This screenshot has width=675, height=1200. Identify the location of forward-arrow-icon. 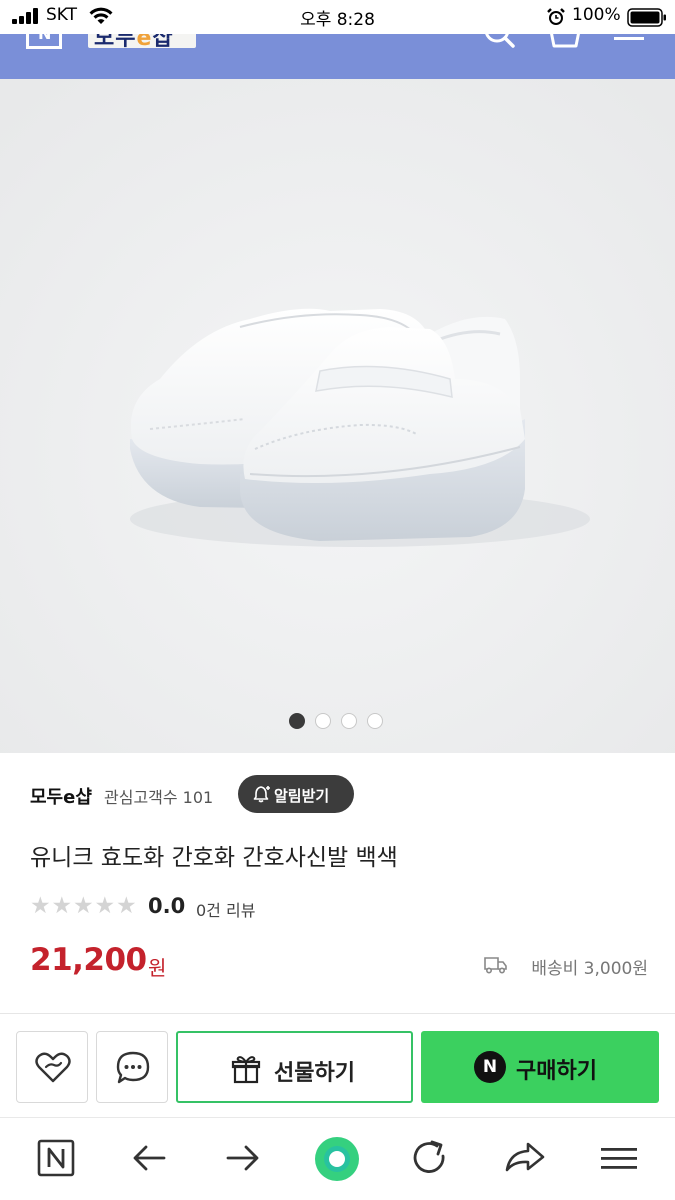
(246, 1160).